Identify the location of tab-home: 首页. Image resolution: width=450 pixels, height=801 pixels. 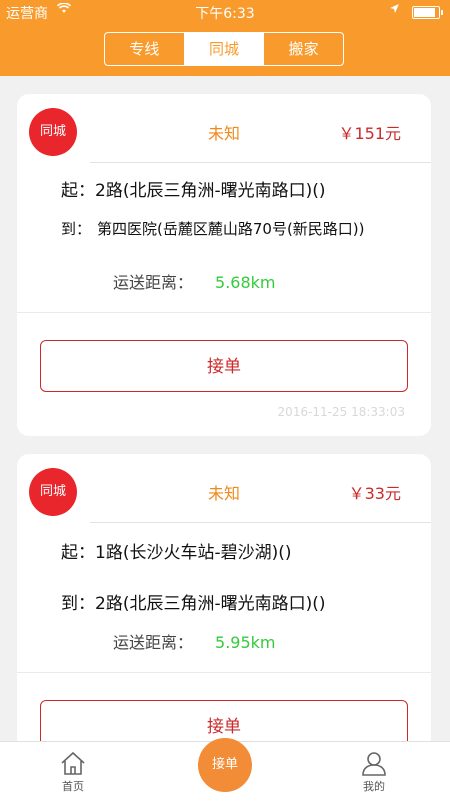
(73, 771).